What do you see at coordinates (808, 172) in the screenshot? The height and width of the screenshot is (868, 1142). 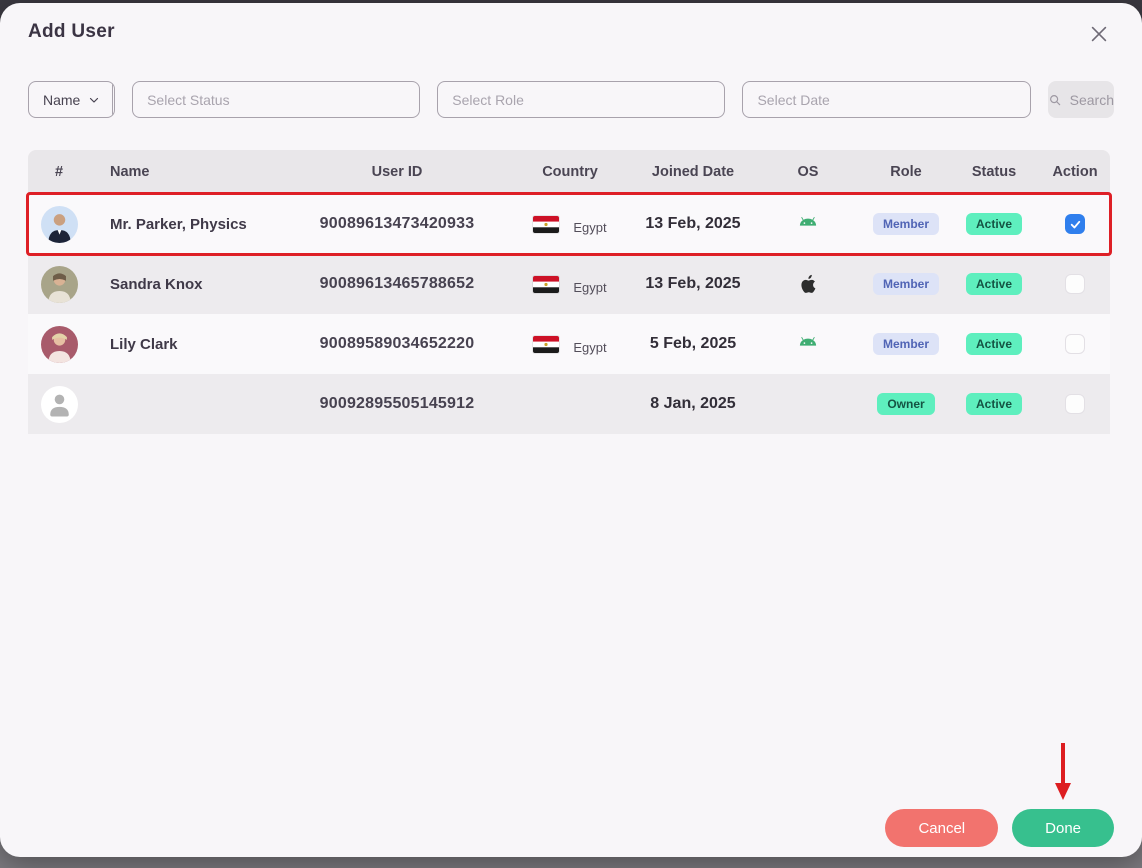 I see `column-header-os: OS` at bounding box center [808, 172].